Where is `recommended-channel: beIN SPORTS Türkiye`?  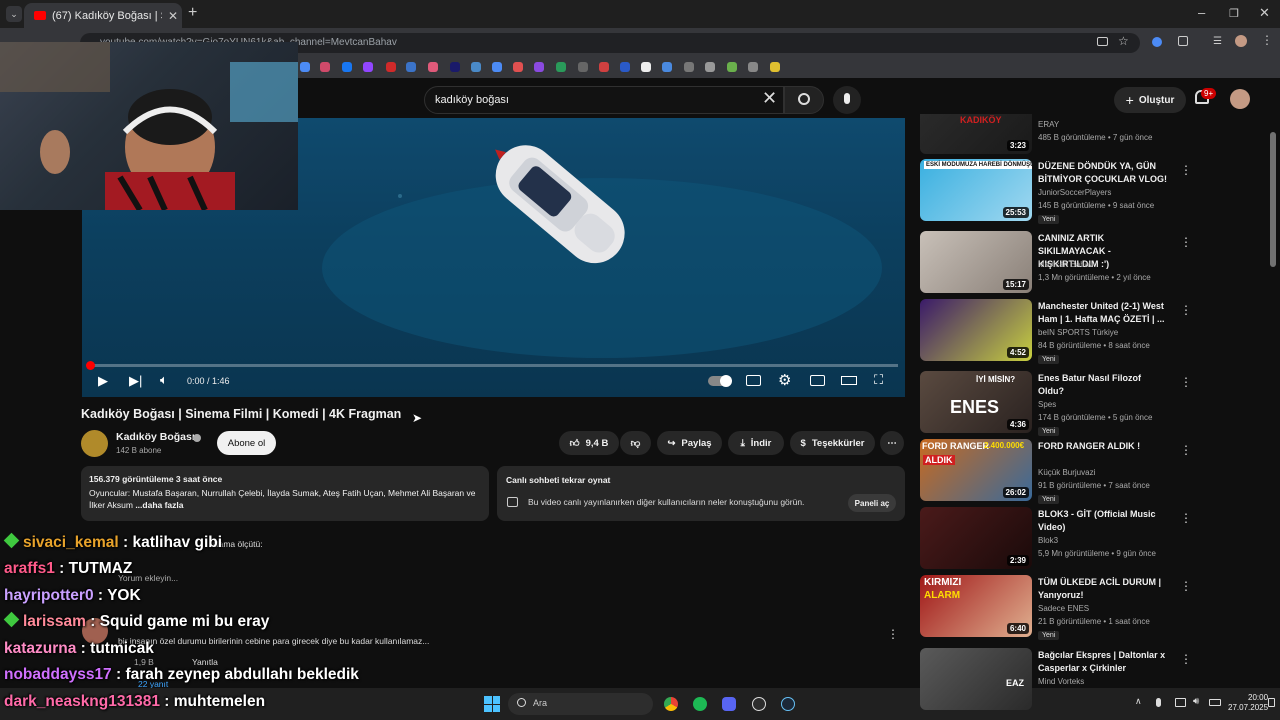 recommended-channel: beIN SPORTS Türkiye is located at coordinates (1078, 332).